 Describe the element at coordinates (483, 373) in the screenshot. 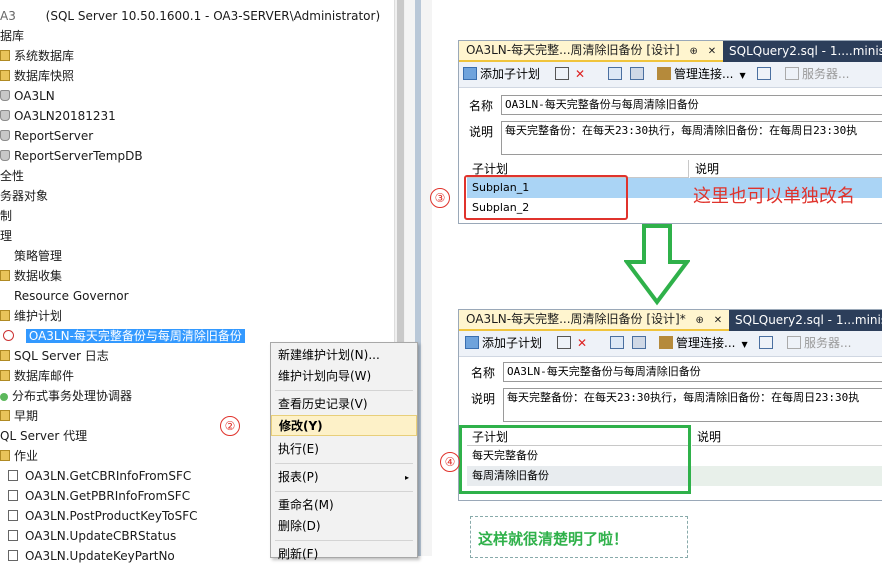

I see `name-label: 名称` at that location.